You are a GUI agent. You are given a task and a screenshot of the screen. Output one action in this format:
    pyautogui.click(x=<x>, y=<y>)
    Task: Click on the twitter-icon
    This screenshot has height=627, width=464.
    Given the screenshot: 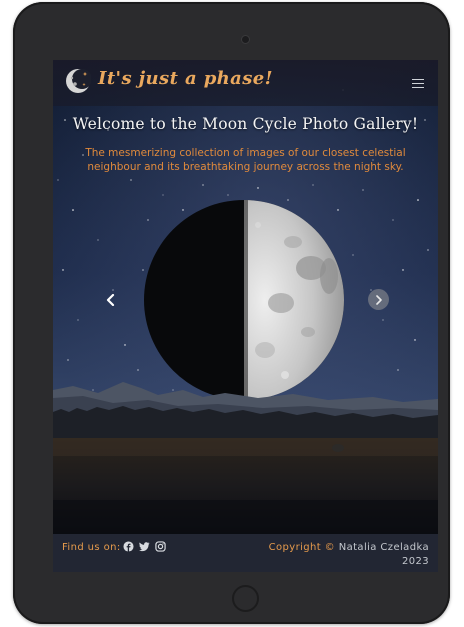 What is the action you would take?
    pyautogui.click(x=144, y=546)
    